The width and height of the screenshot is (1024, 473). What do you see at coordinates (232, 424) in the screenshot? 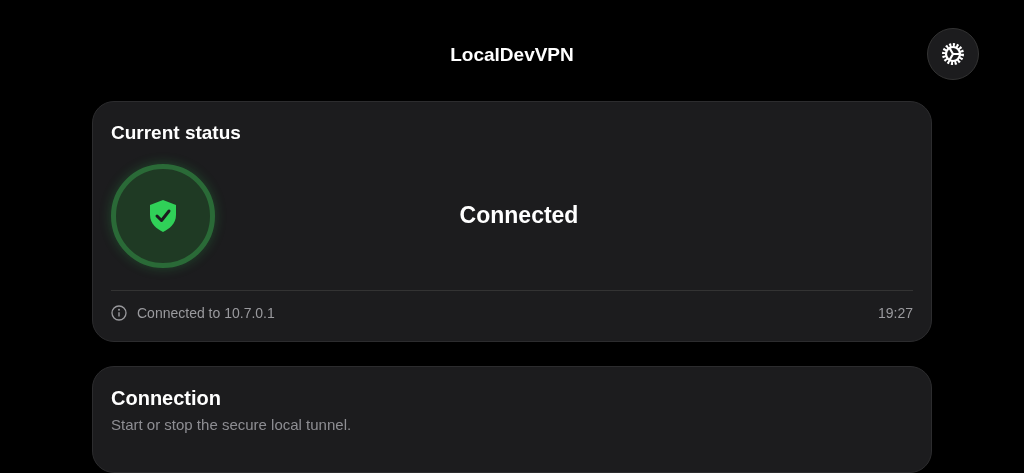
I see `card-subtitle: Start or stop the secure local tunnel.` at bounding box center [232, 424].